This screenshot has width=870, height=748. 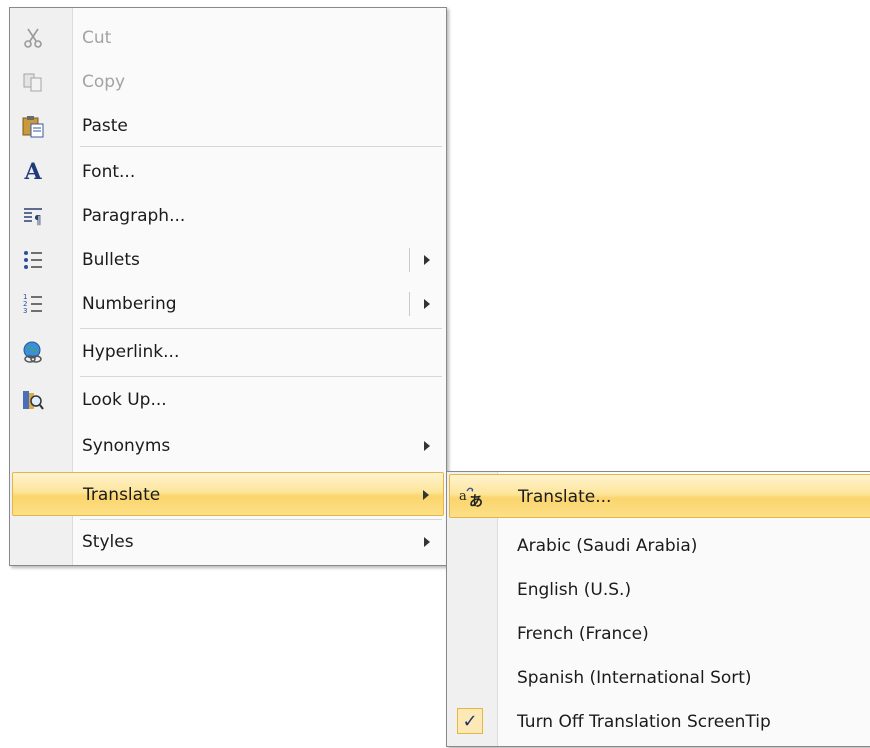 I want to click on menu-item-label: Cut, so click(x=97, y=38).